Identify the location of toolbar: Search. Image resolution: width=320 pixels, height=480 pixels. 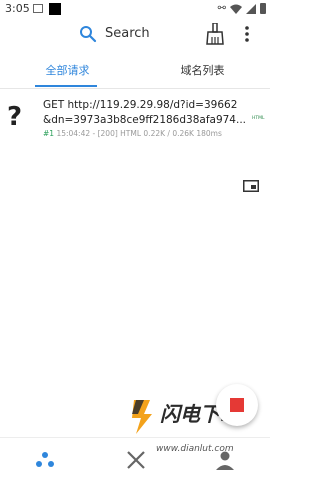
(135, 34).